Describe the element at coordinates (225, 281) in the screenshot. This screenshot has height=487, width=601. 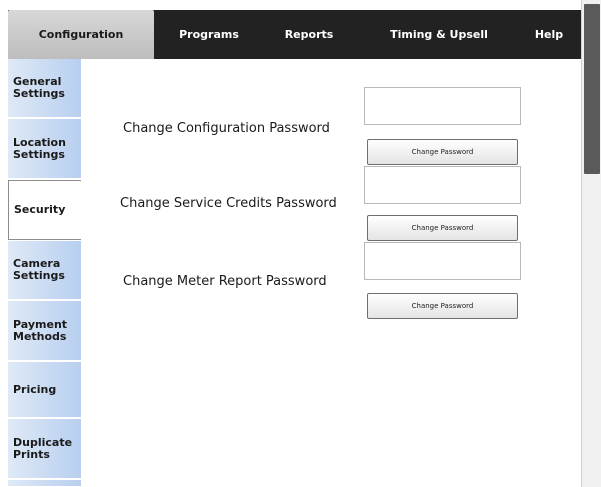
I see `meter-report-password-label: Change Meter Report Password` at that location.